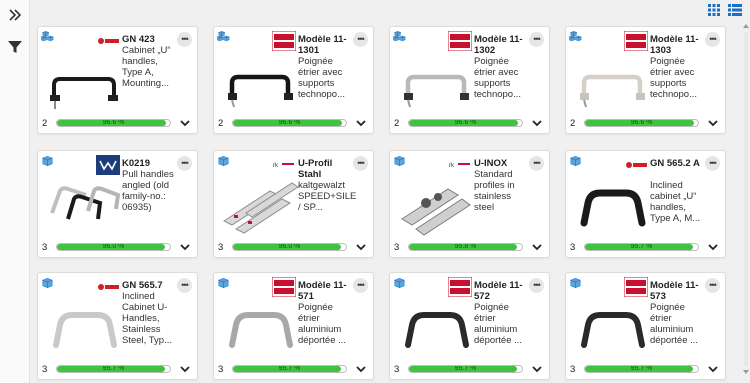  I want to click on product-title: Modèle 11-573, so click(674, 291).